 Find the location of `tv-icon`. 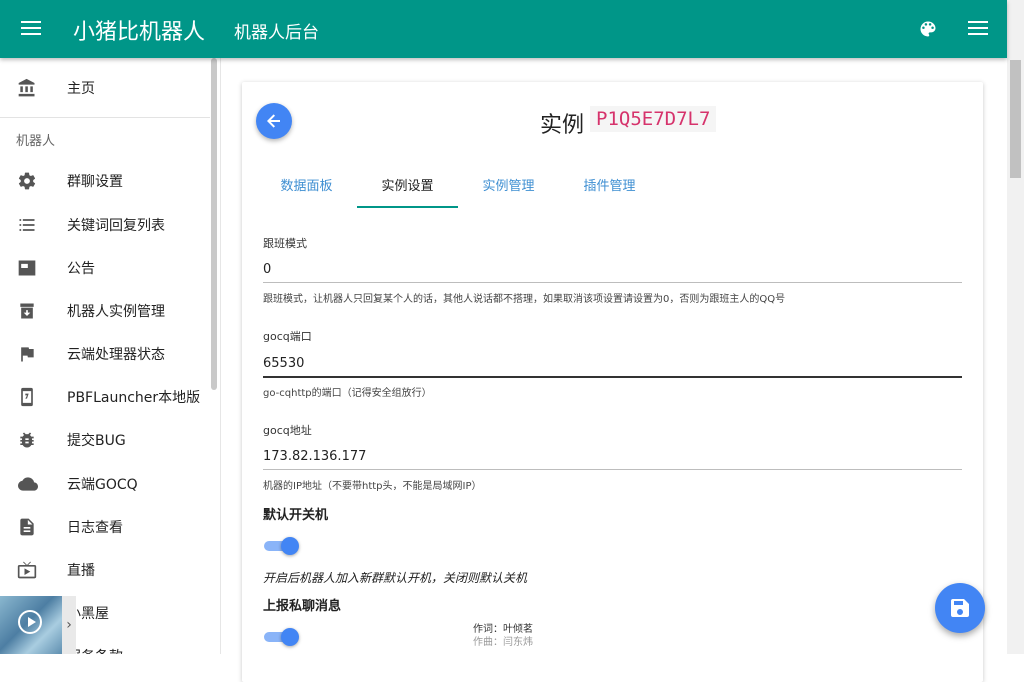

tv-icon is located at coordinates (27, 570).